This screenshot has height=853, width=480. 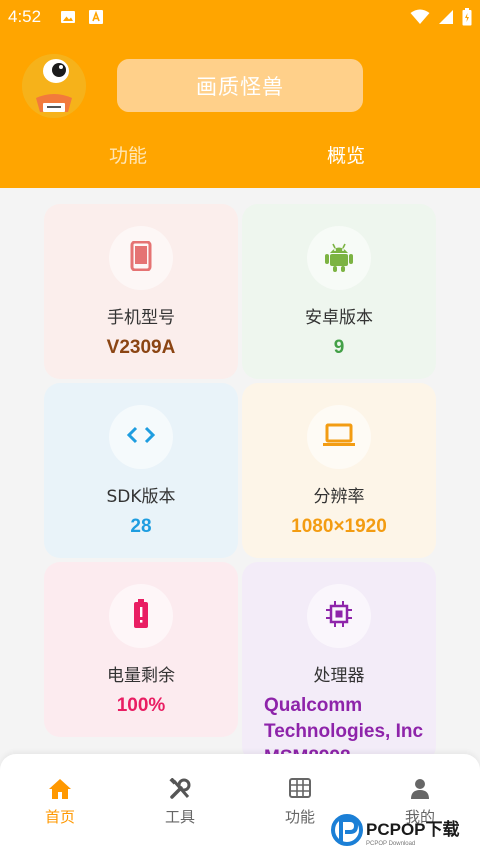 I want to click on card-resolution: 分辨率 1080×1920, so click(x=339, y=470).